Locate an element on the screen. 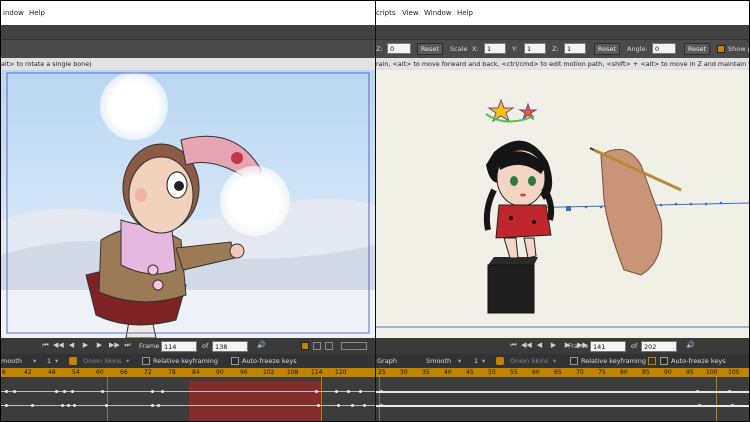 The height and width of the screenshot is (422, 750). layout-toggle-icon is located at coordinates (354, 346).